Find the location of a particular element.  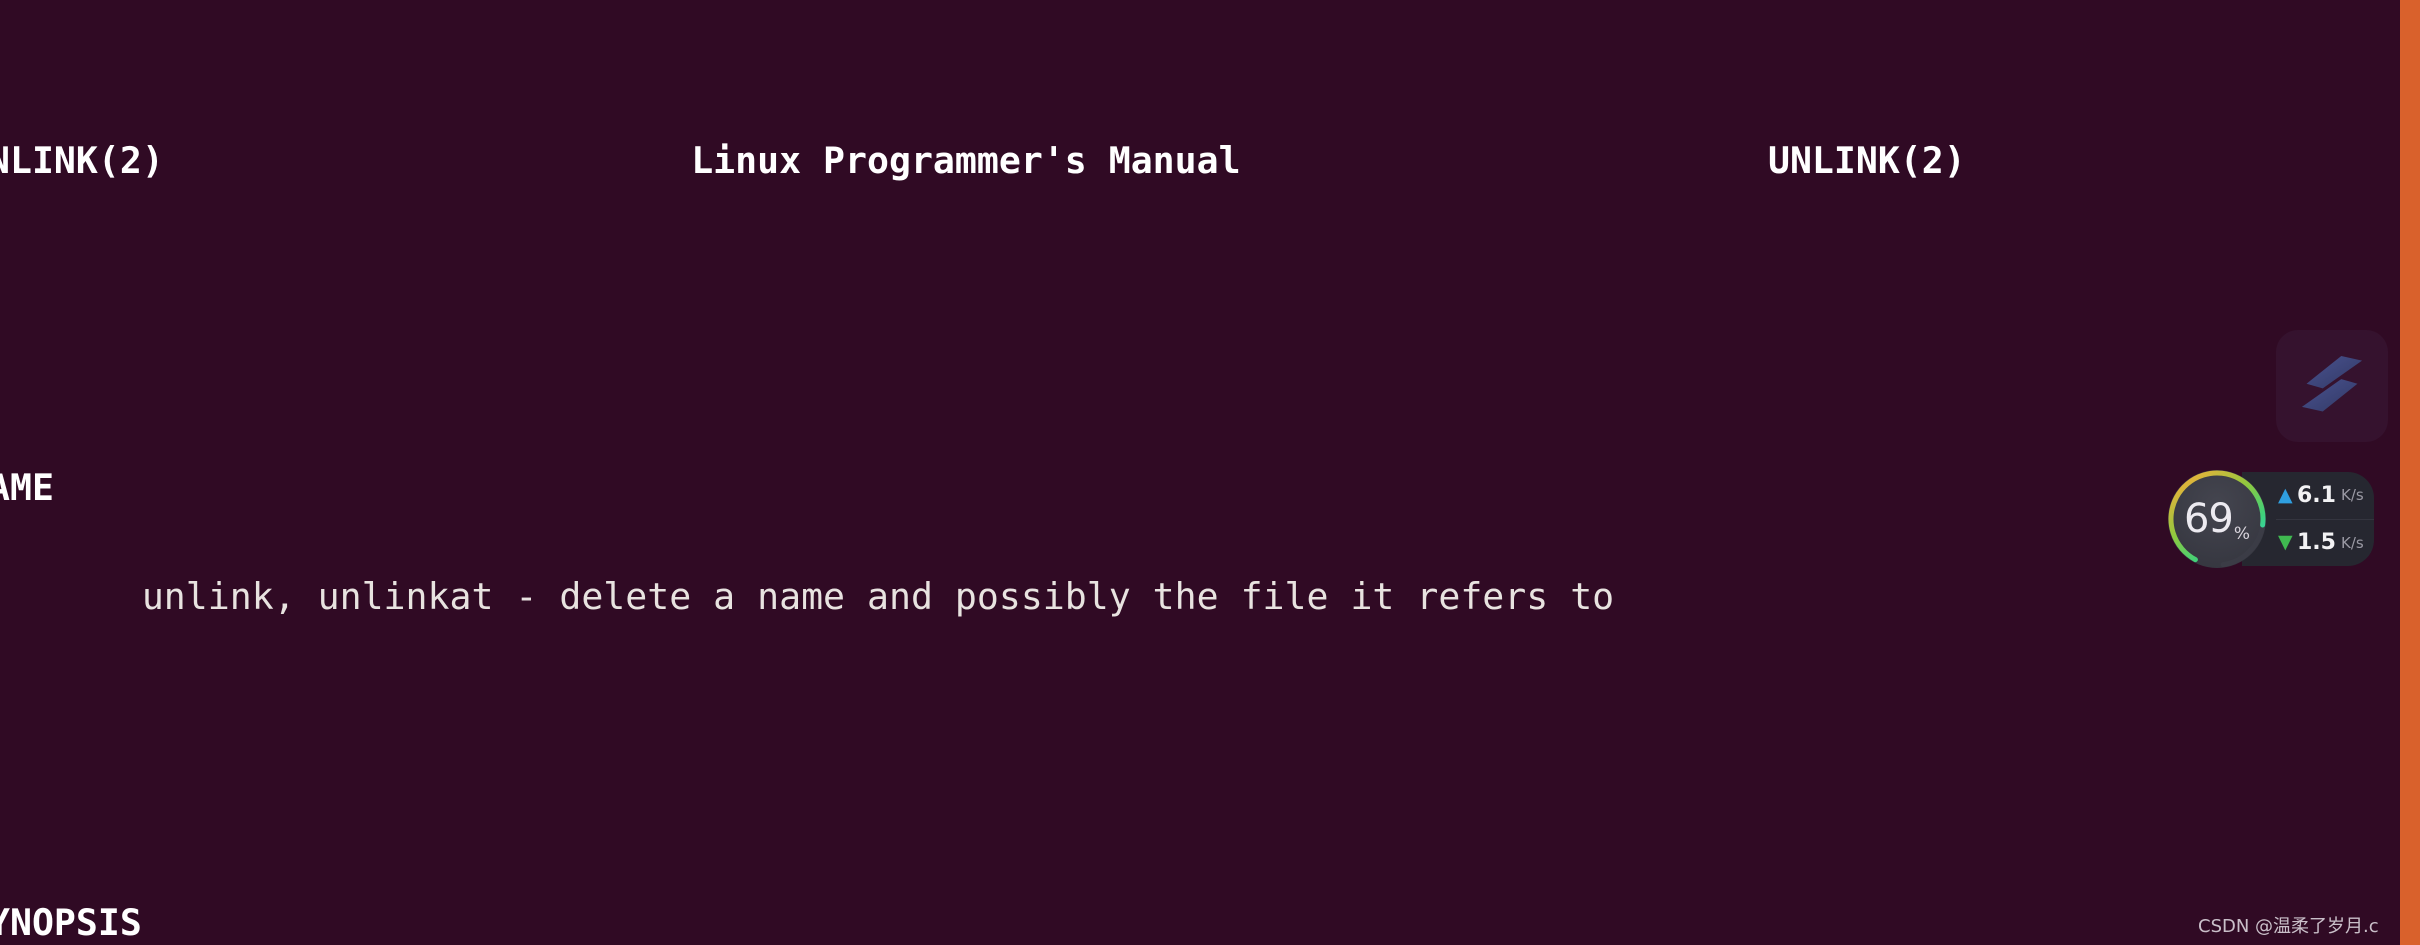

download-speed-row: ▼ 1.5 K/s is located at coordinates (2325, 542).